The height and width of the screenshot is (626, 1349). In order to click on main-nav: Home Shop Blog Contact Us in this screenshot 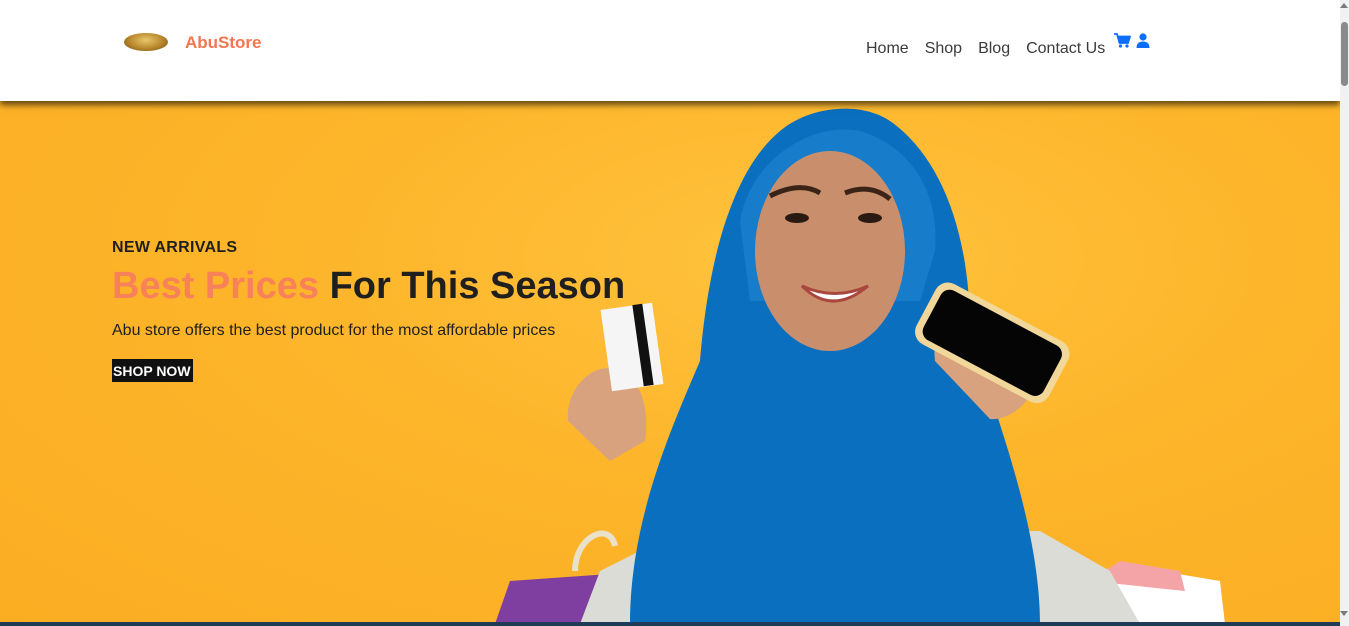, I will do `click(993, 49)`.